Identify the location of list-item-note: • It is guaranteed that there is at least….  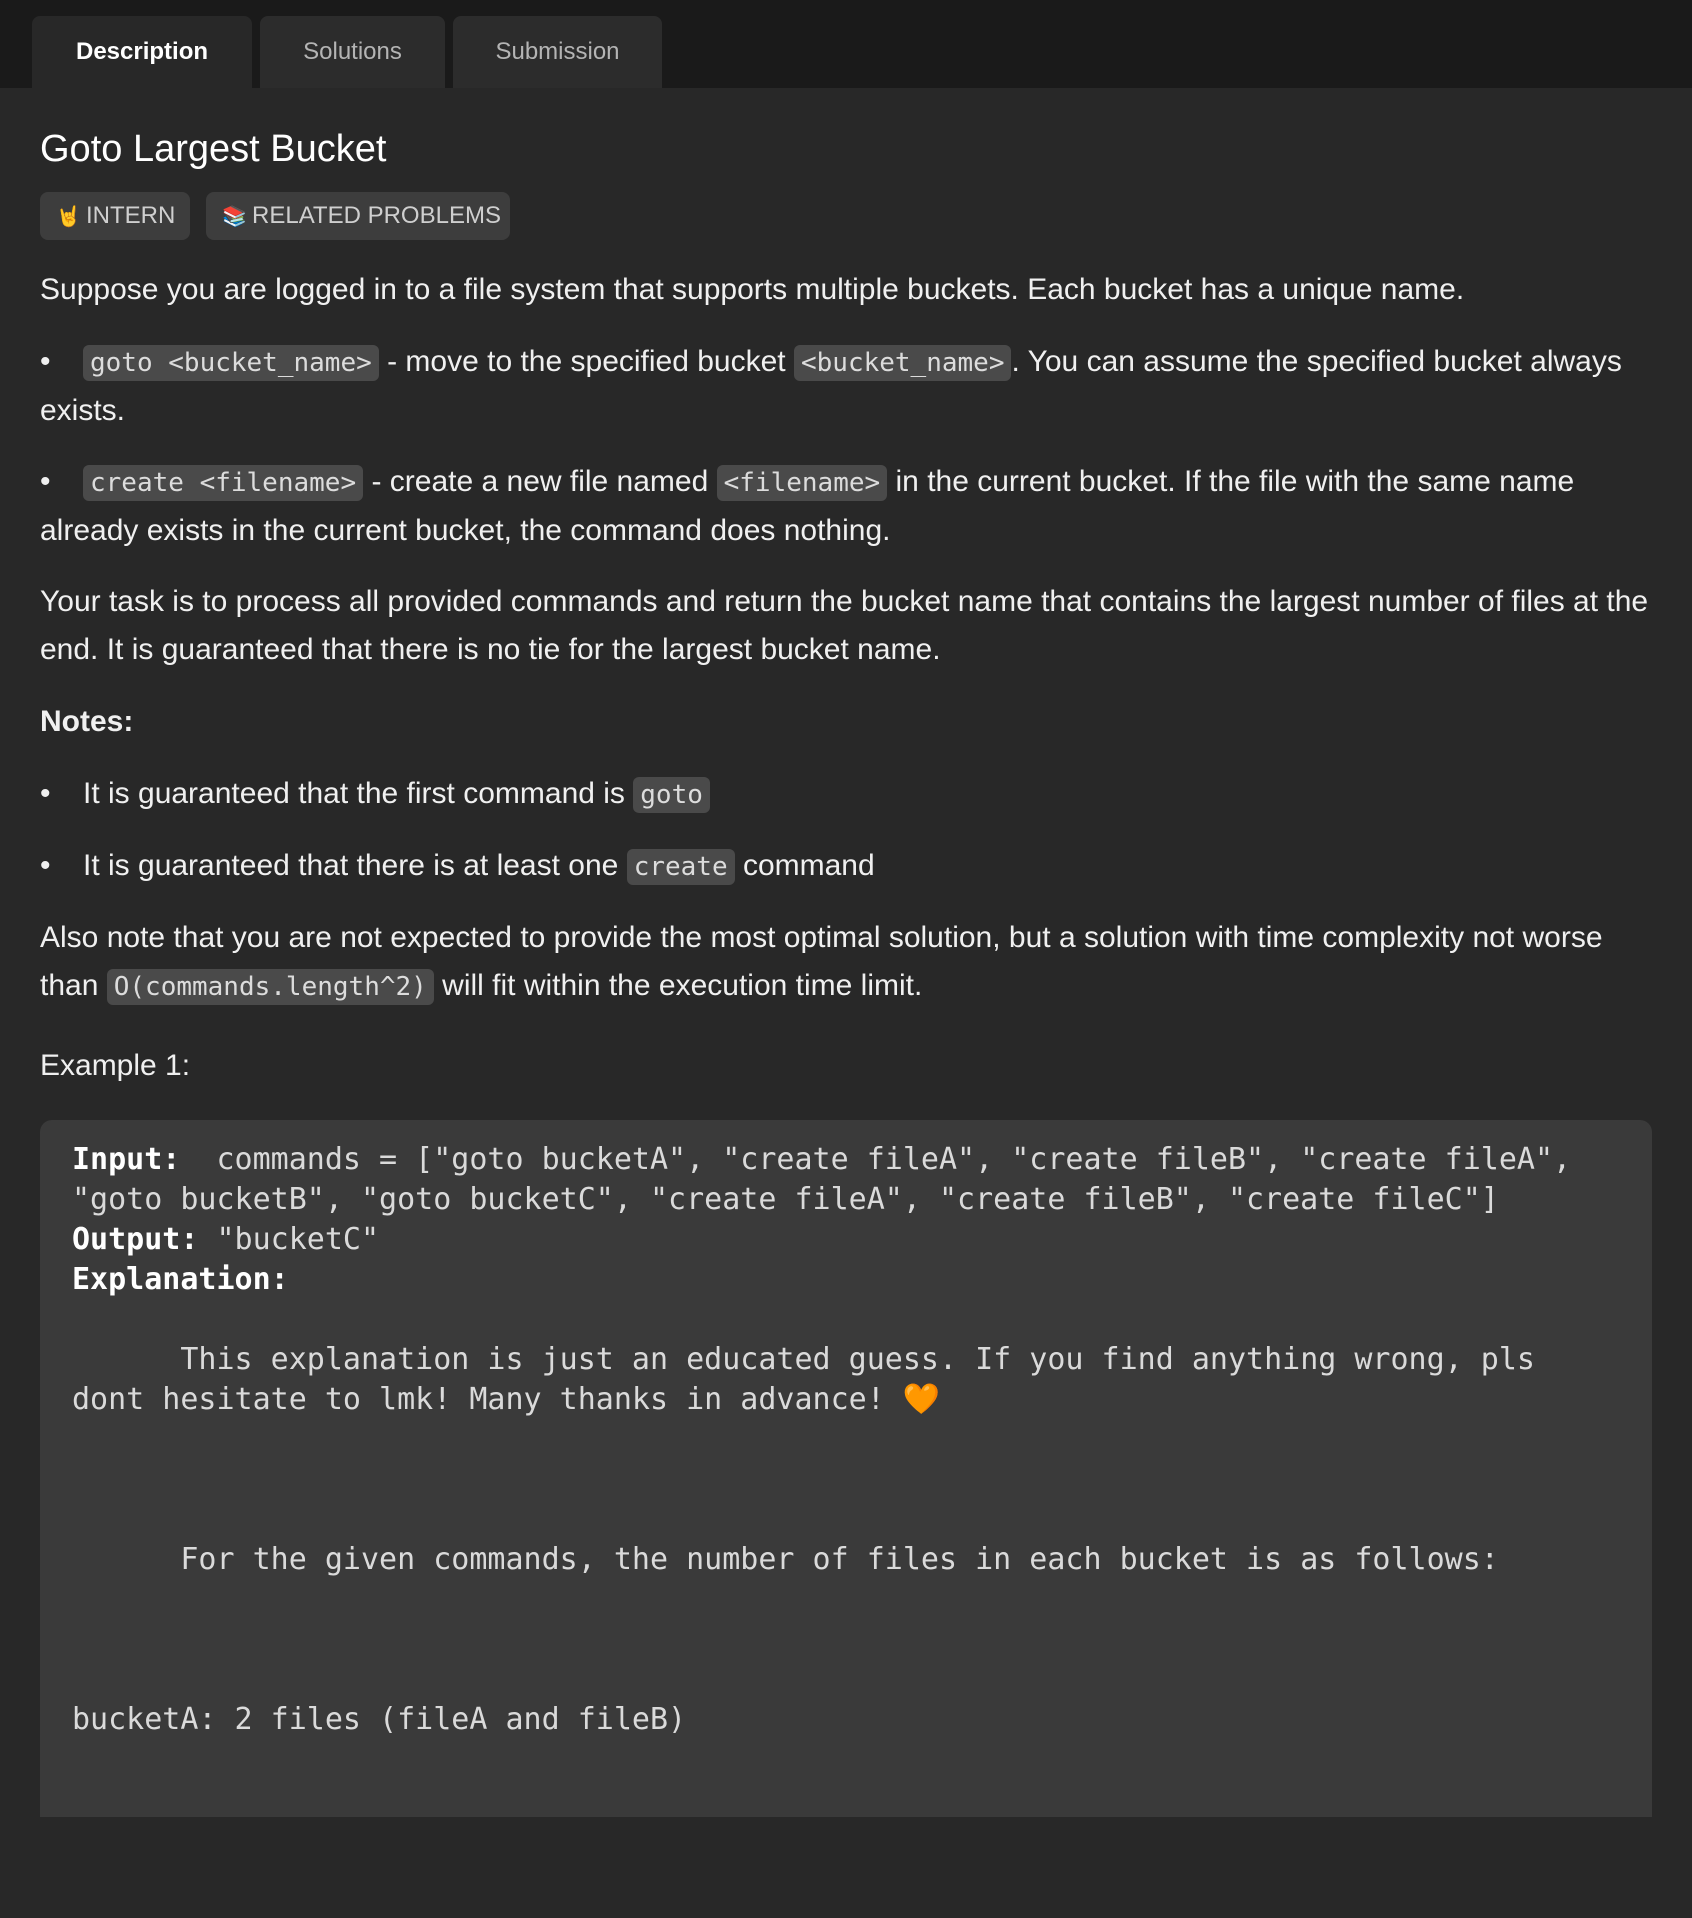
(846, 866).